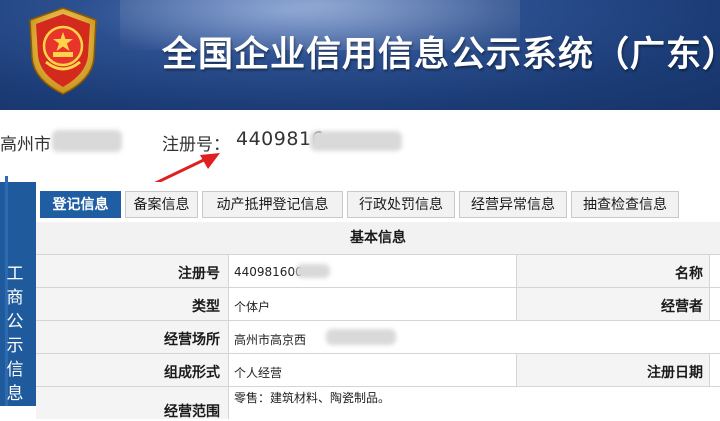 Image resolution: width=720 pixels, height=421 pixels. What do you see at coordinates (378, 238) in the screenshot?
I see `table-title: 基本信息` at bounding box center [378, 238].